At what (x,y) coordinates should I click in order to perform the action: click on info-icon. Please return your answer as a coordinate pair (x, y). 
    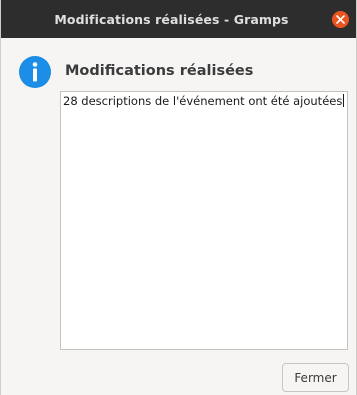
    Looking at the image, I should click on (35, 72).